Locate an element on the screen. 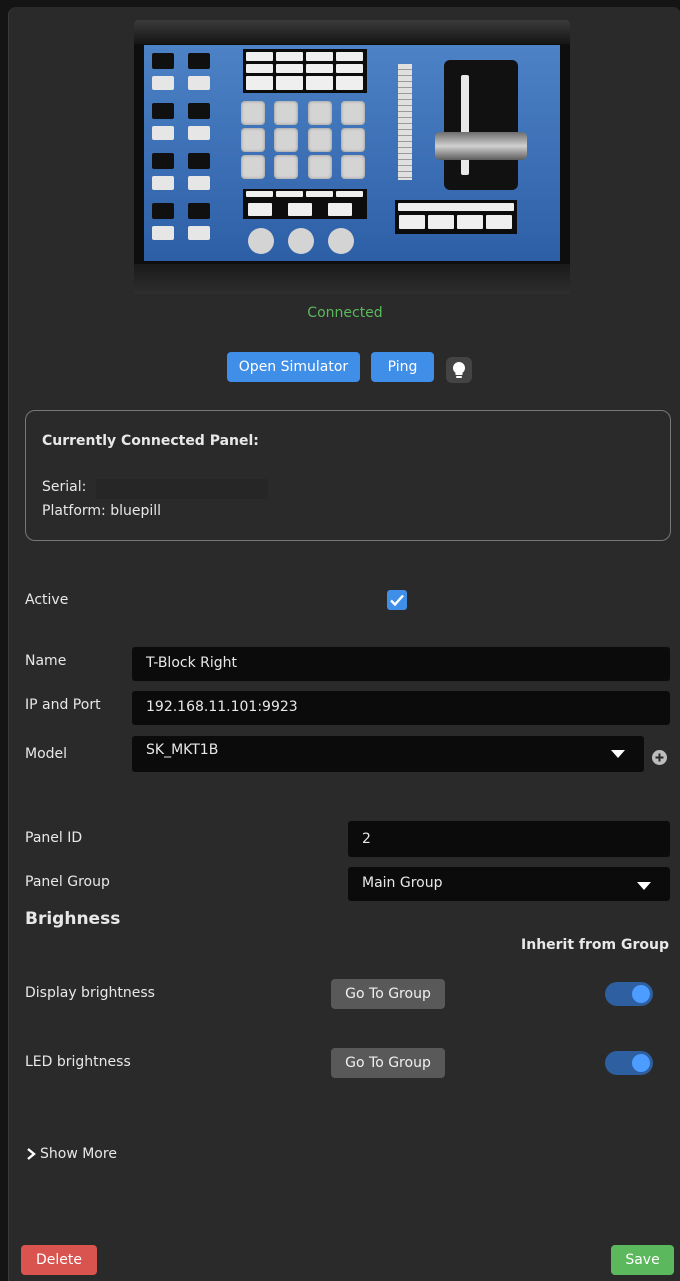  model-select-value: SK_MKT1B is located at coordinates (182, 750).